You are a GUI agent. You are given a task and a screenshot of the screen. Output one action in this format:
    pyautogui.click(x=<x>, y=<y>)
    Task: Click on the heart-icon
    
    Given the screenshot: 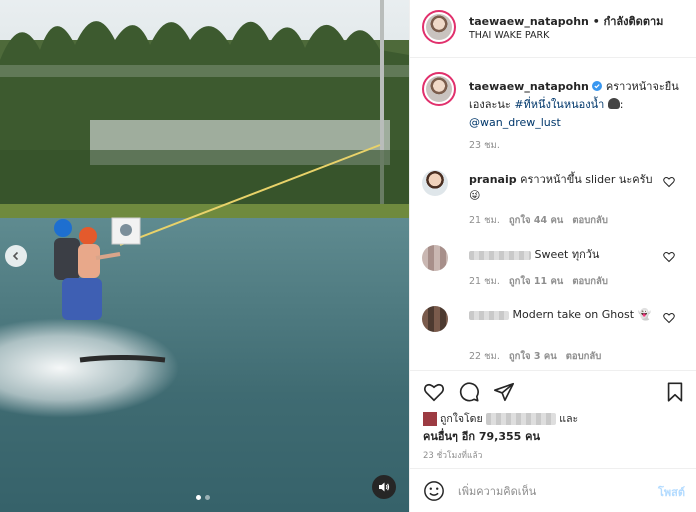 What is the action you would take?
    pyautogui.click(x=434, y=392)
    